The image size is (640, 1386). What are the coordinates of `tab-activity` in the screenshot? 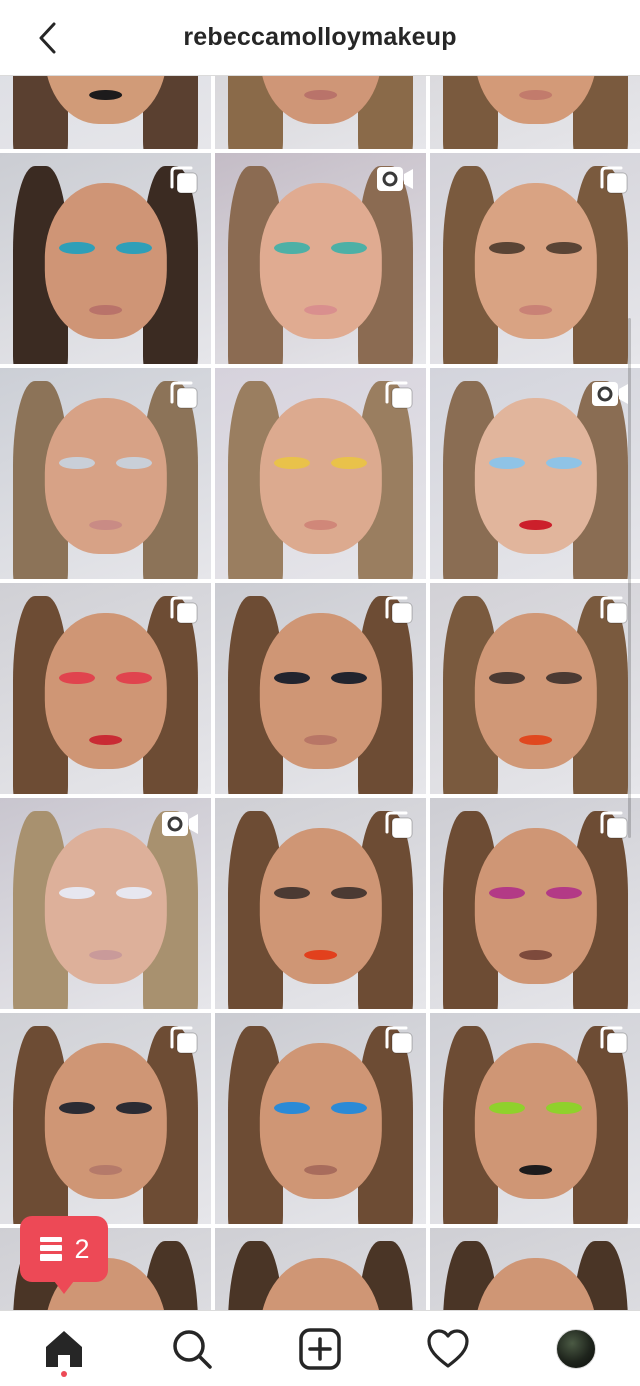 It's located at (448, 1349).